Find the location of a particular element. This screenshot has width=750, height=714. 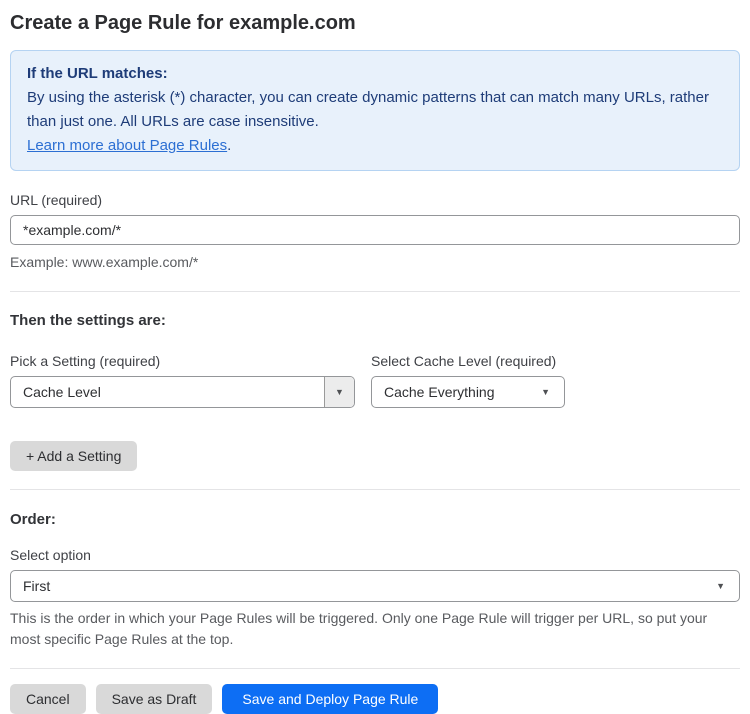

url-input is located at coordinates (375, 230).